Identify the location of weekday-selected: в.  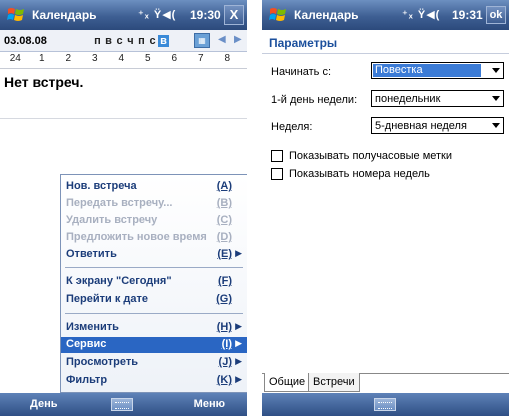
(163, 41).